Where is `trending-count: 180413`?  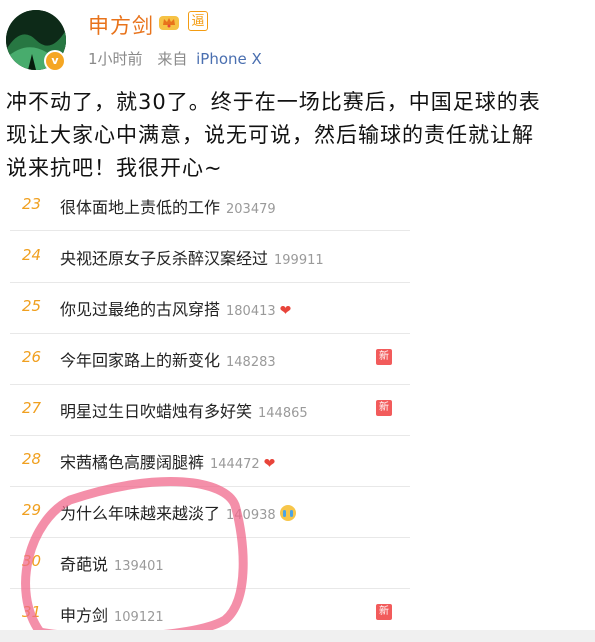 trending-count: 180413 is located at coordinates (251, 311).